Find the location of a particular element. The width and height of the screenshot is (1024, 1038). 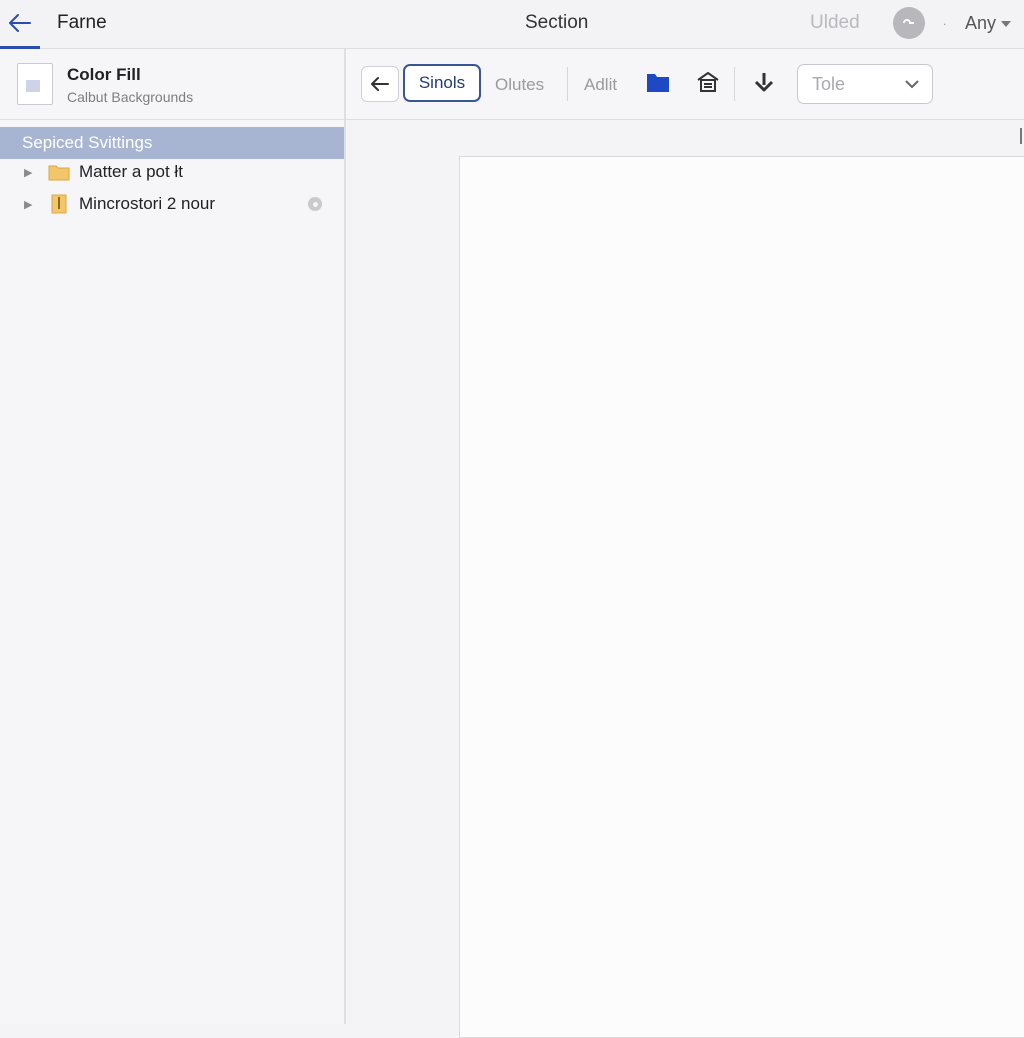

top-bar: Farne Section Ulded . Any is located at coordinates (512, 24).